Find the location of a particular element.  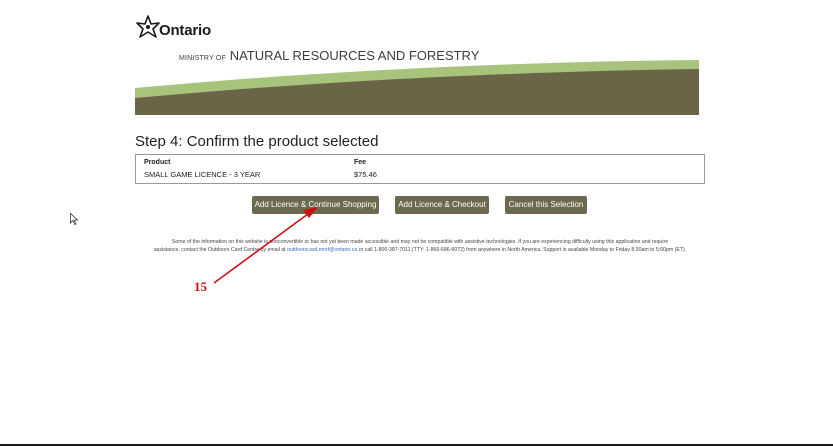

mouse-cursor-icon is located at coordinates (74, 219).